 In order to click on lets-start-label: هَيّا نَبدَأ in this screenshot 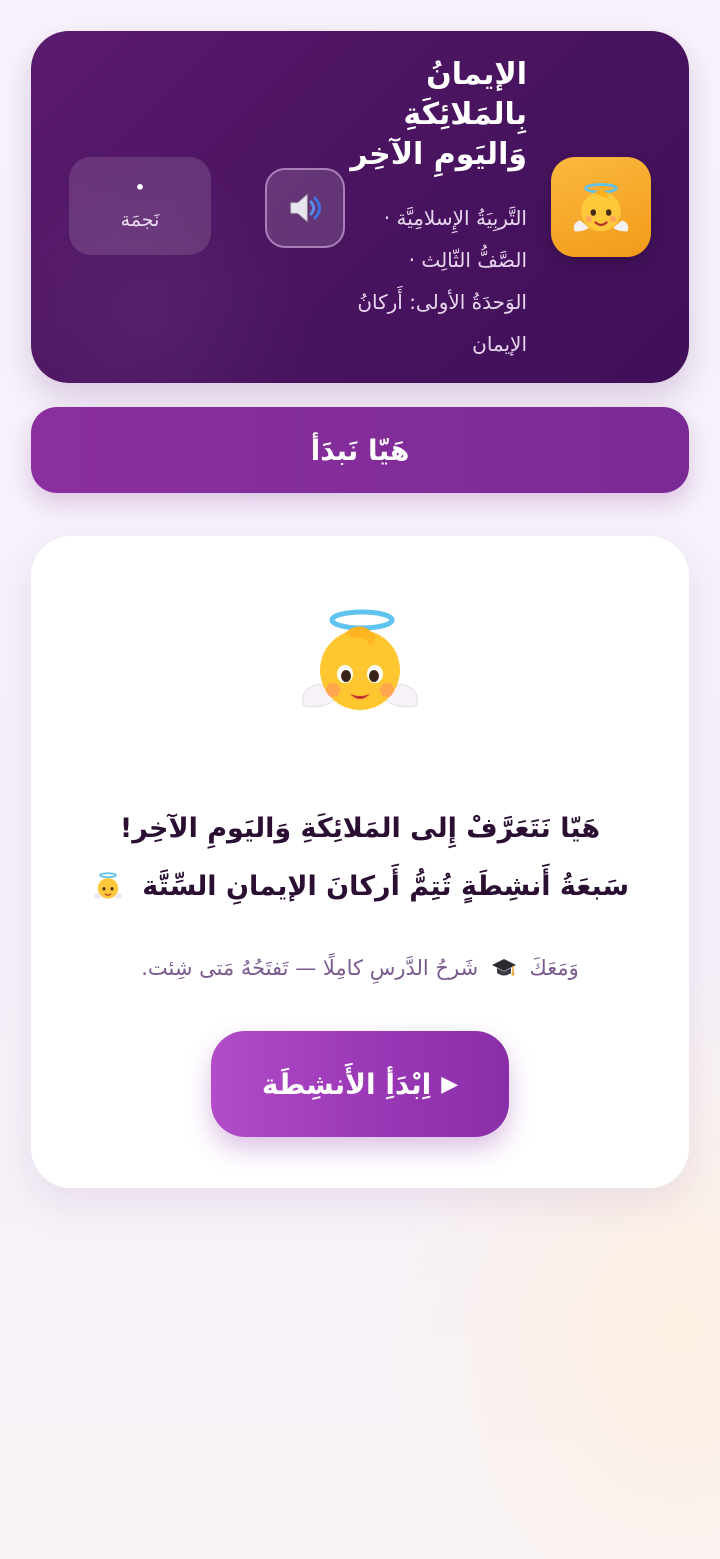, I will do `click(360, 450)`.